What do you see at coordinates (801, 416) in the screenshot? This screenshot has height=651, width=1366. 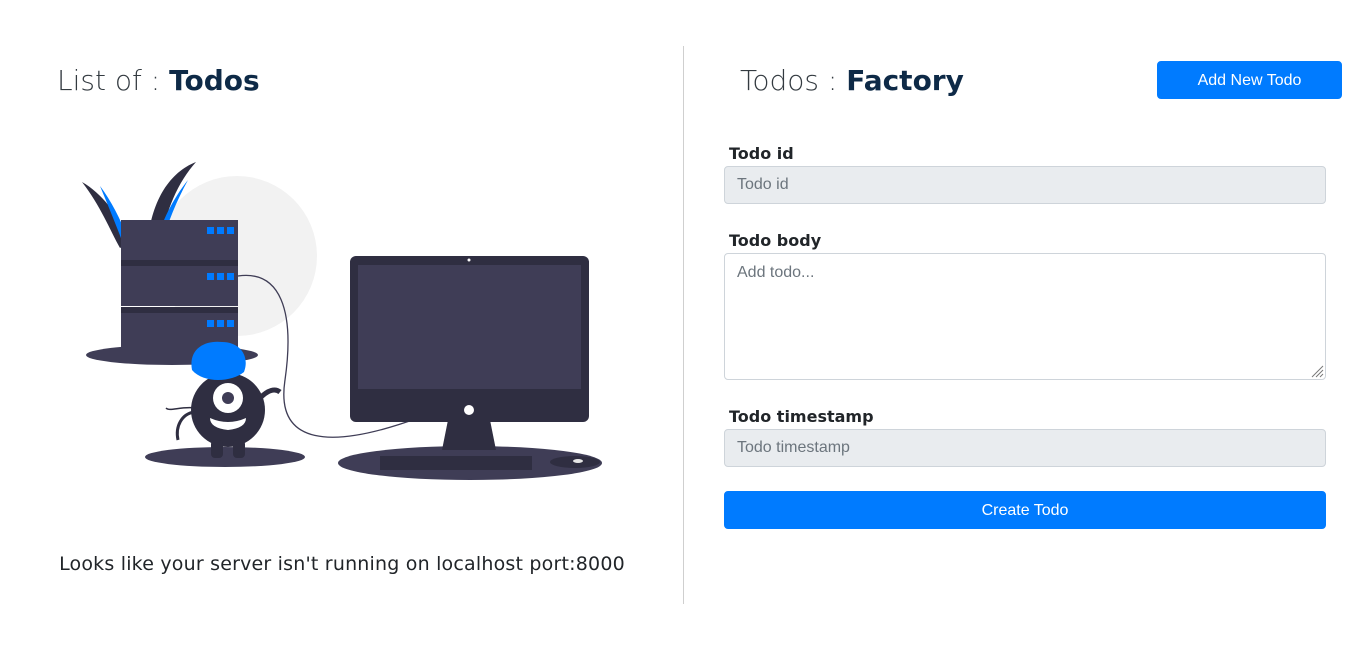 I see `todo-timestamp-label: Todo timestamp` at bounding box center [801, 416].